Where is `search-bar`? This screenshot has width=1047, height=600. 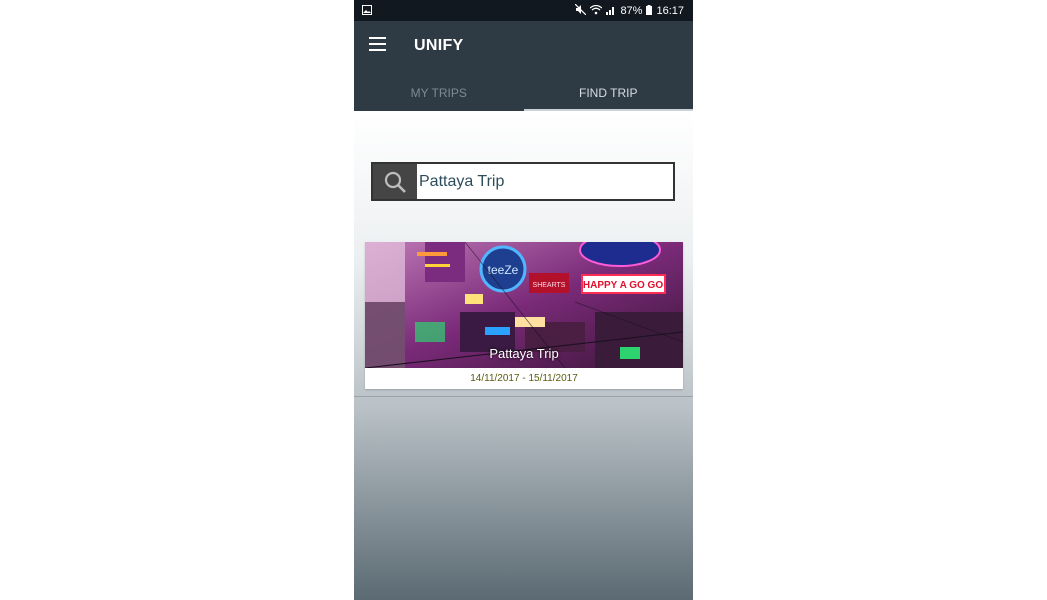
search-bar is located at coordinates (523, 181).